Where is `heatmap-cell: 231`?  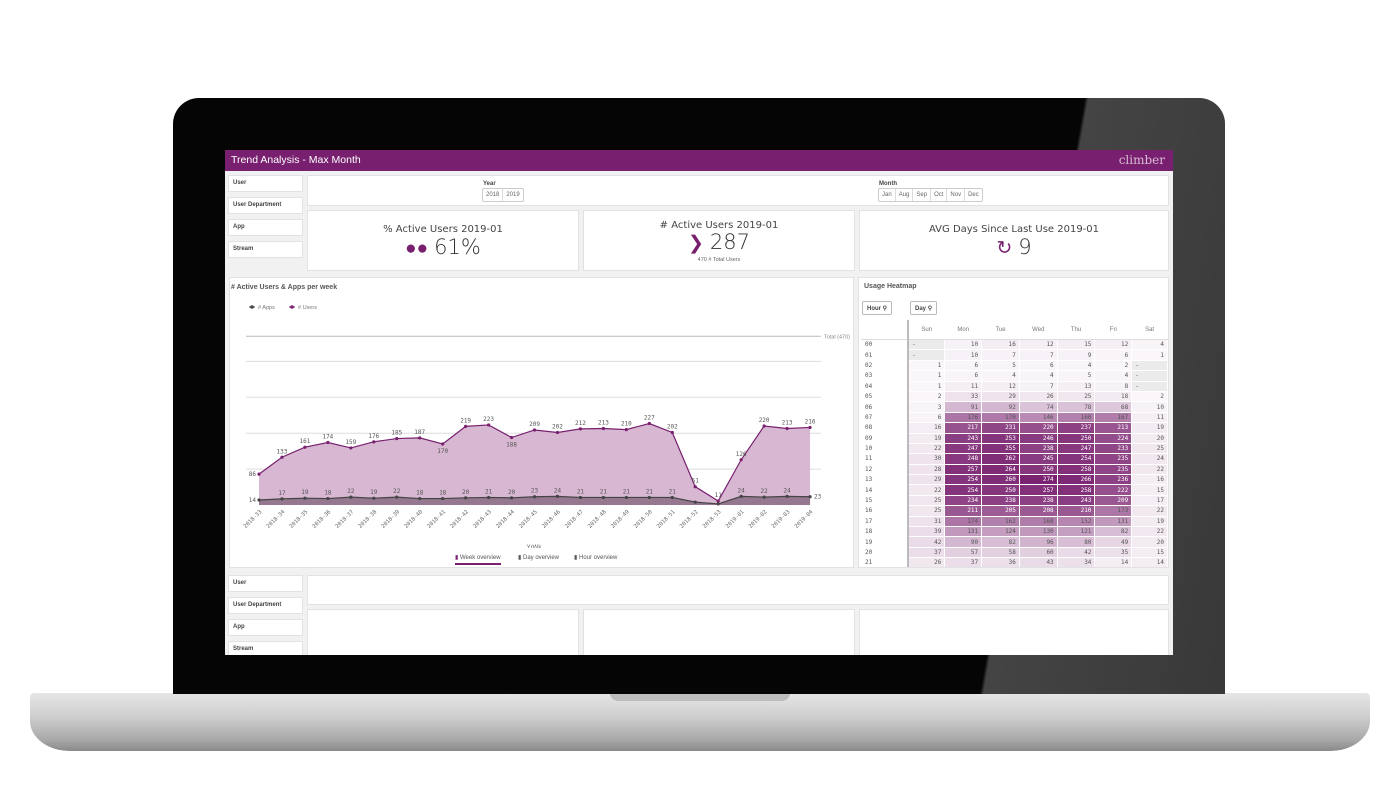 heatmap-cell: 231 is located at coordinates (1000, 428).